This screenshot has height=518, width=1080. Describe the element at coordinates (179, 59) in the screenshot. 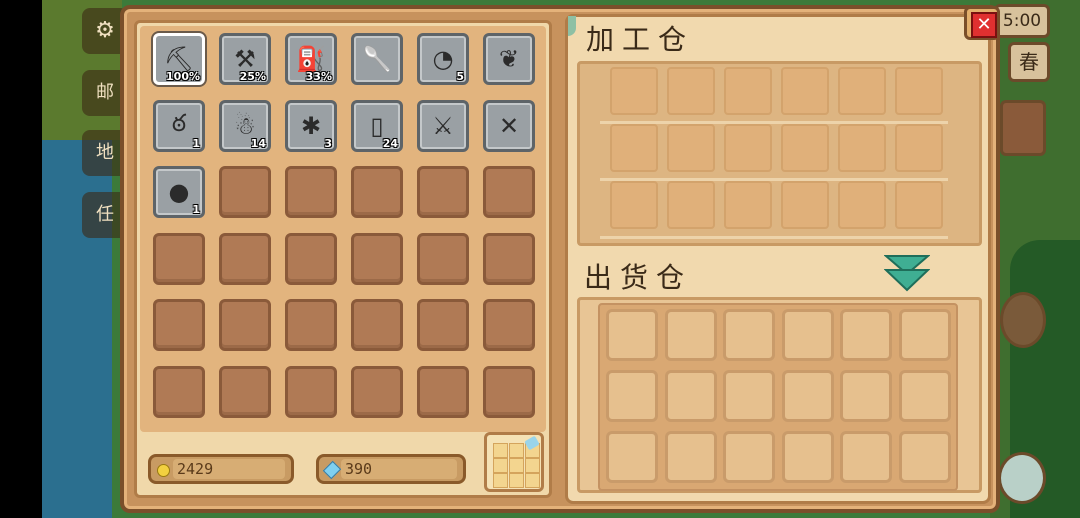

I see `inventory-slot: ⛏ 100%` at that location.